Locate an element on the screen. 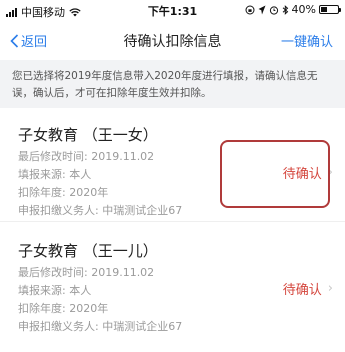 The height and width of the screenshot is (352, 345). nav-bar: 返回 待确认扣除信息 一键确认 is located at coordinates (172, 40).